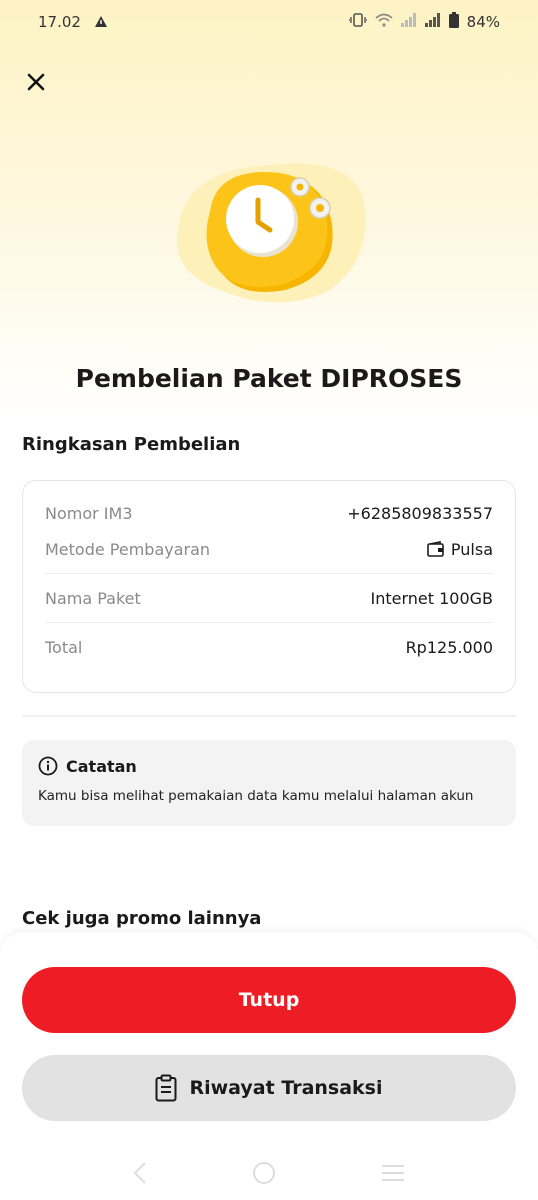 This screenshot has height=1200, width=538. What do you see at coordinates (357, 22) in the screenshot?
I see `vibrate-icon` at bounding box center [357, 22].